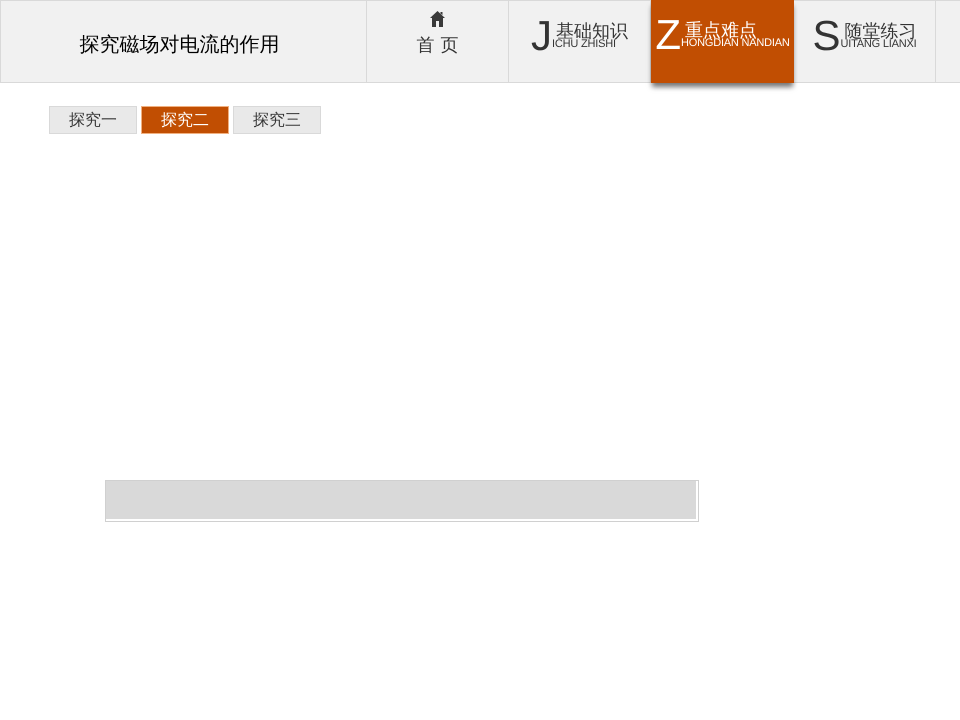 This screenshot has width=960, height=720. What do you see at coordinates (277, 120) in the screenshot?
I see `sub-tab: 探究三` at bounding box center [277, 120].